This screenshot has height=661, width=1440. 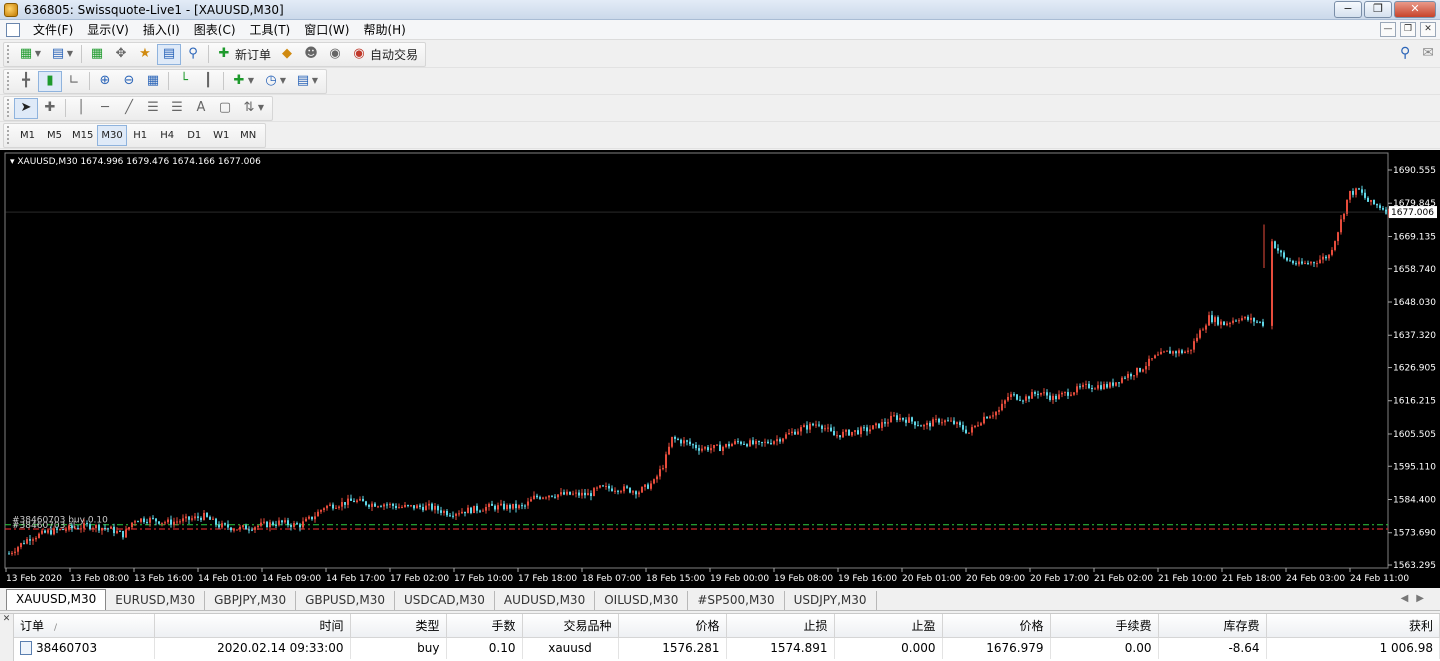 What do you see at coordinates (248, 135) in the screenshot?
I see `timeframe-mn: MN` at bounding box center [248, 135].